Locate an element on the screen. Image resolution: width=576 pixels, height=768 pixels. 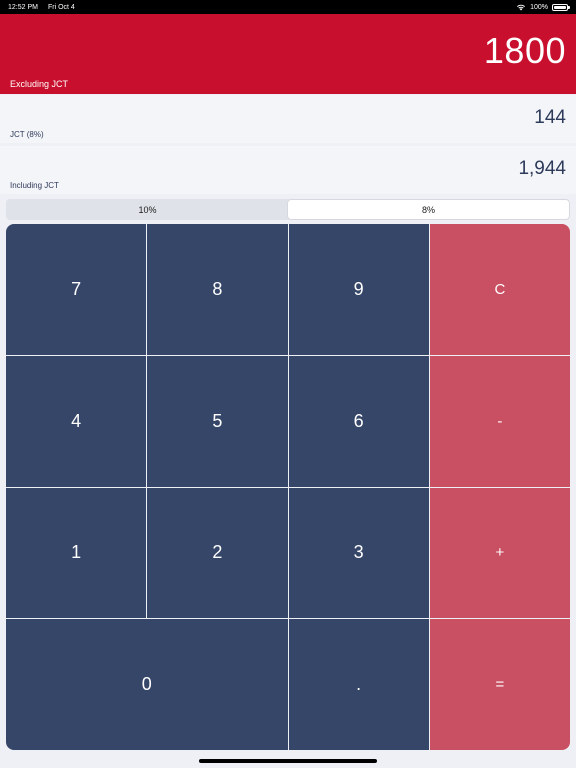
key-7: 7 is located at coordinates (76, 289).